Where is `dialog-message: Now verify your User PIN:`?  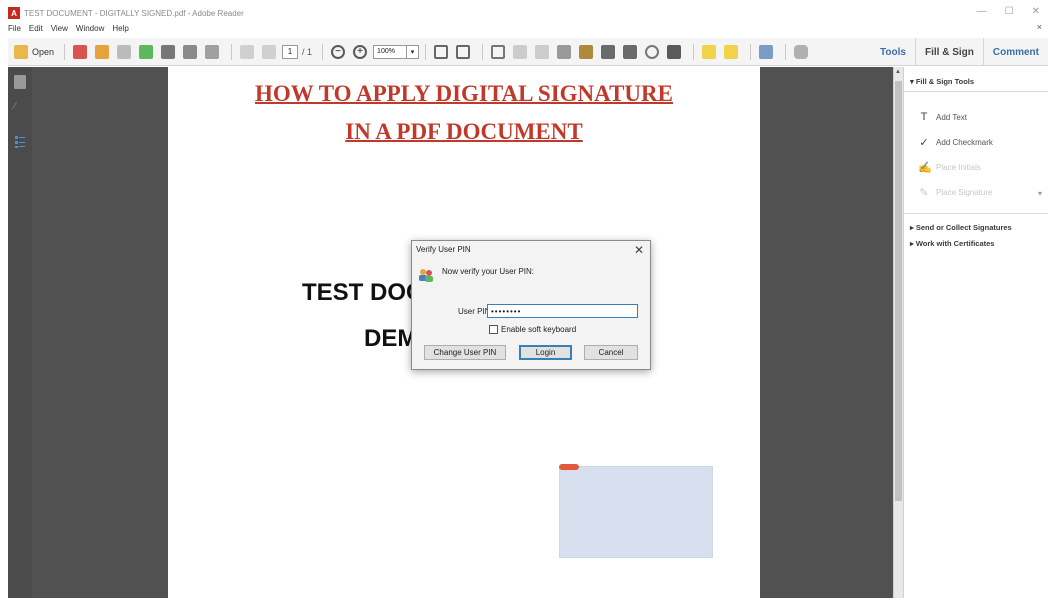
dialog-message: Now verify your User PIN: is located at coordinates (488, 271).